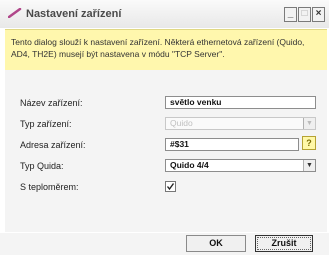 Image resolution: width=329 pixels, height=255 pixels. I want to click on button-bar: OK Zrušit, so click(164, 244).